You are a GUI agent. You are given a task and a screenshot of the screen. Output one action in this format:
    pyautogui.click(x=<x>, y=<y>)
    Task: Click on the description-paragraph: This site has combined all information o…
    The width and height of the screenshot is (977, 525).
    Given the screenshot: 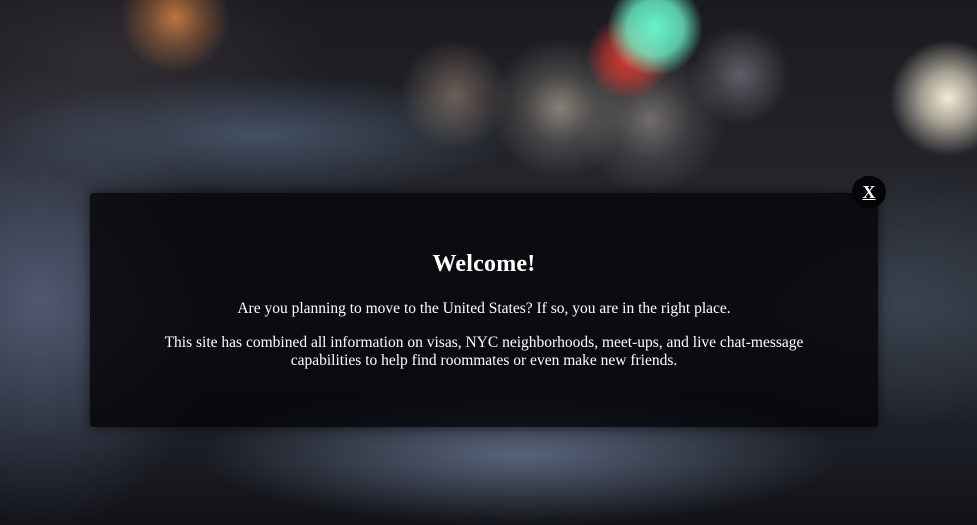 What is the action you would take?
    pyautogui.click(x=484, y=351)
    